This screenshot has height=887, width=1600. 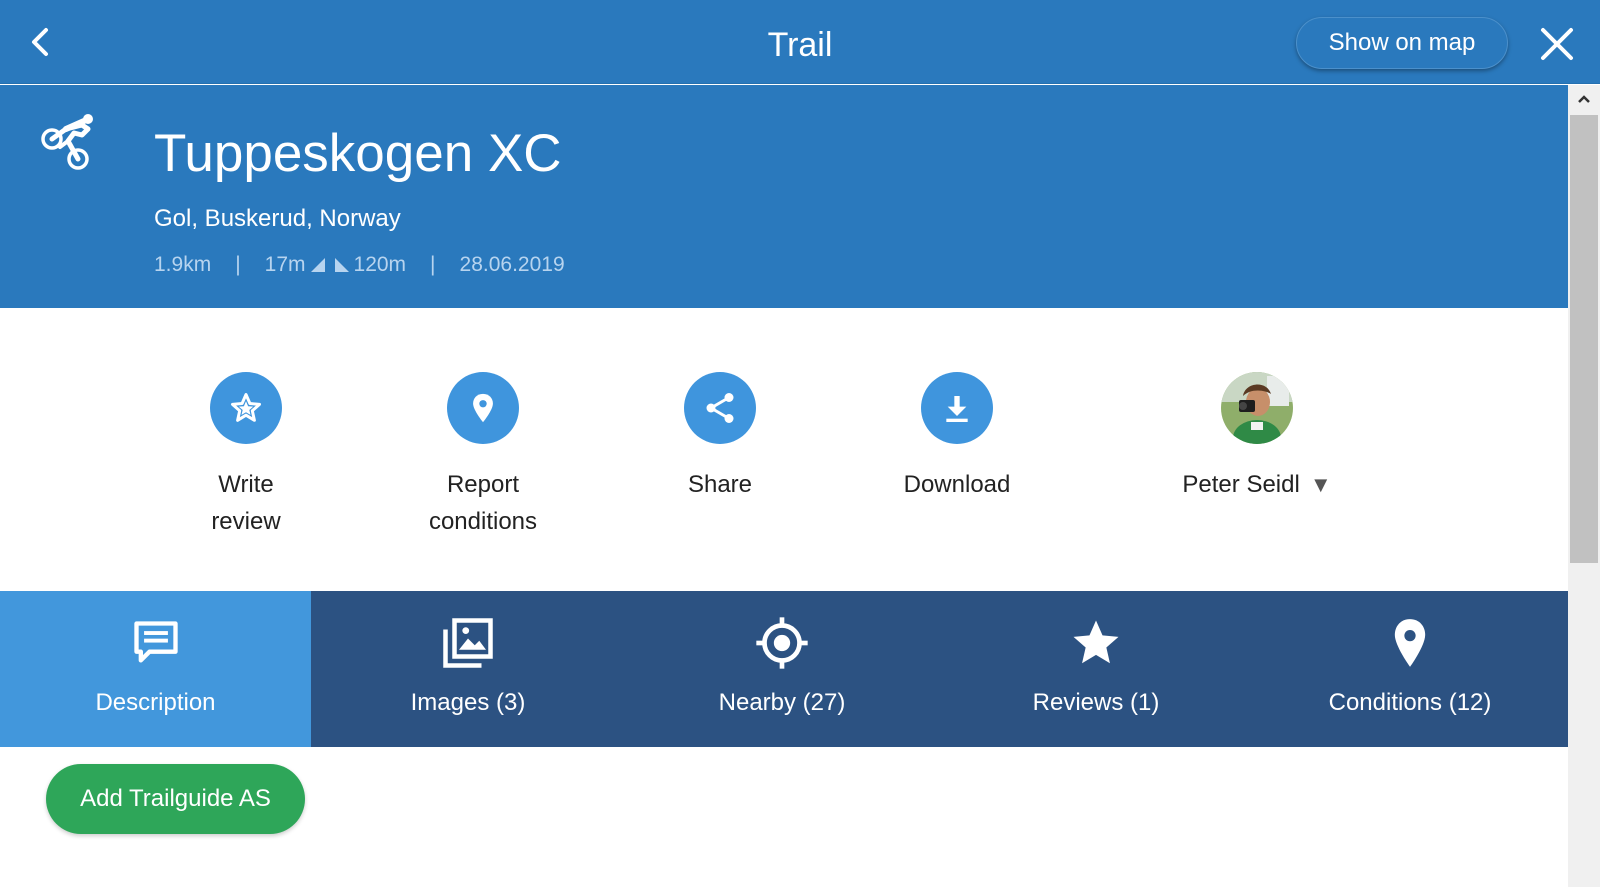 What do you see at coordinates (380, 264) in the screenshot?
I see `trail-descent: 120m` at bounding box center [380, 264].